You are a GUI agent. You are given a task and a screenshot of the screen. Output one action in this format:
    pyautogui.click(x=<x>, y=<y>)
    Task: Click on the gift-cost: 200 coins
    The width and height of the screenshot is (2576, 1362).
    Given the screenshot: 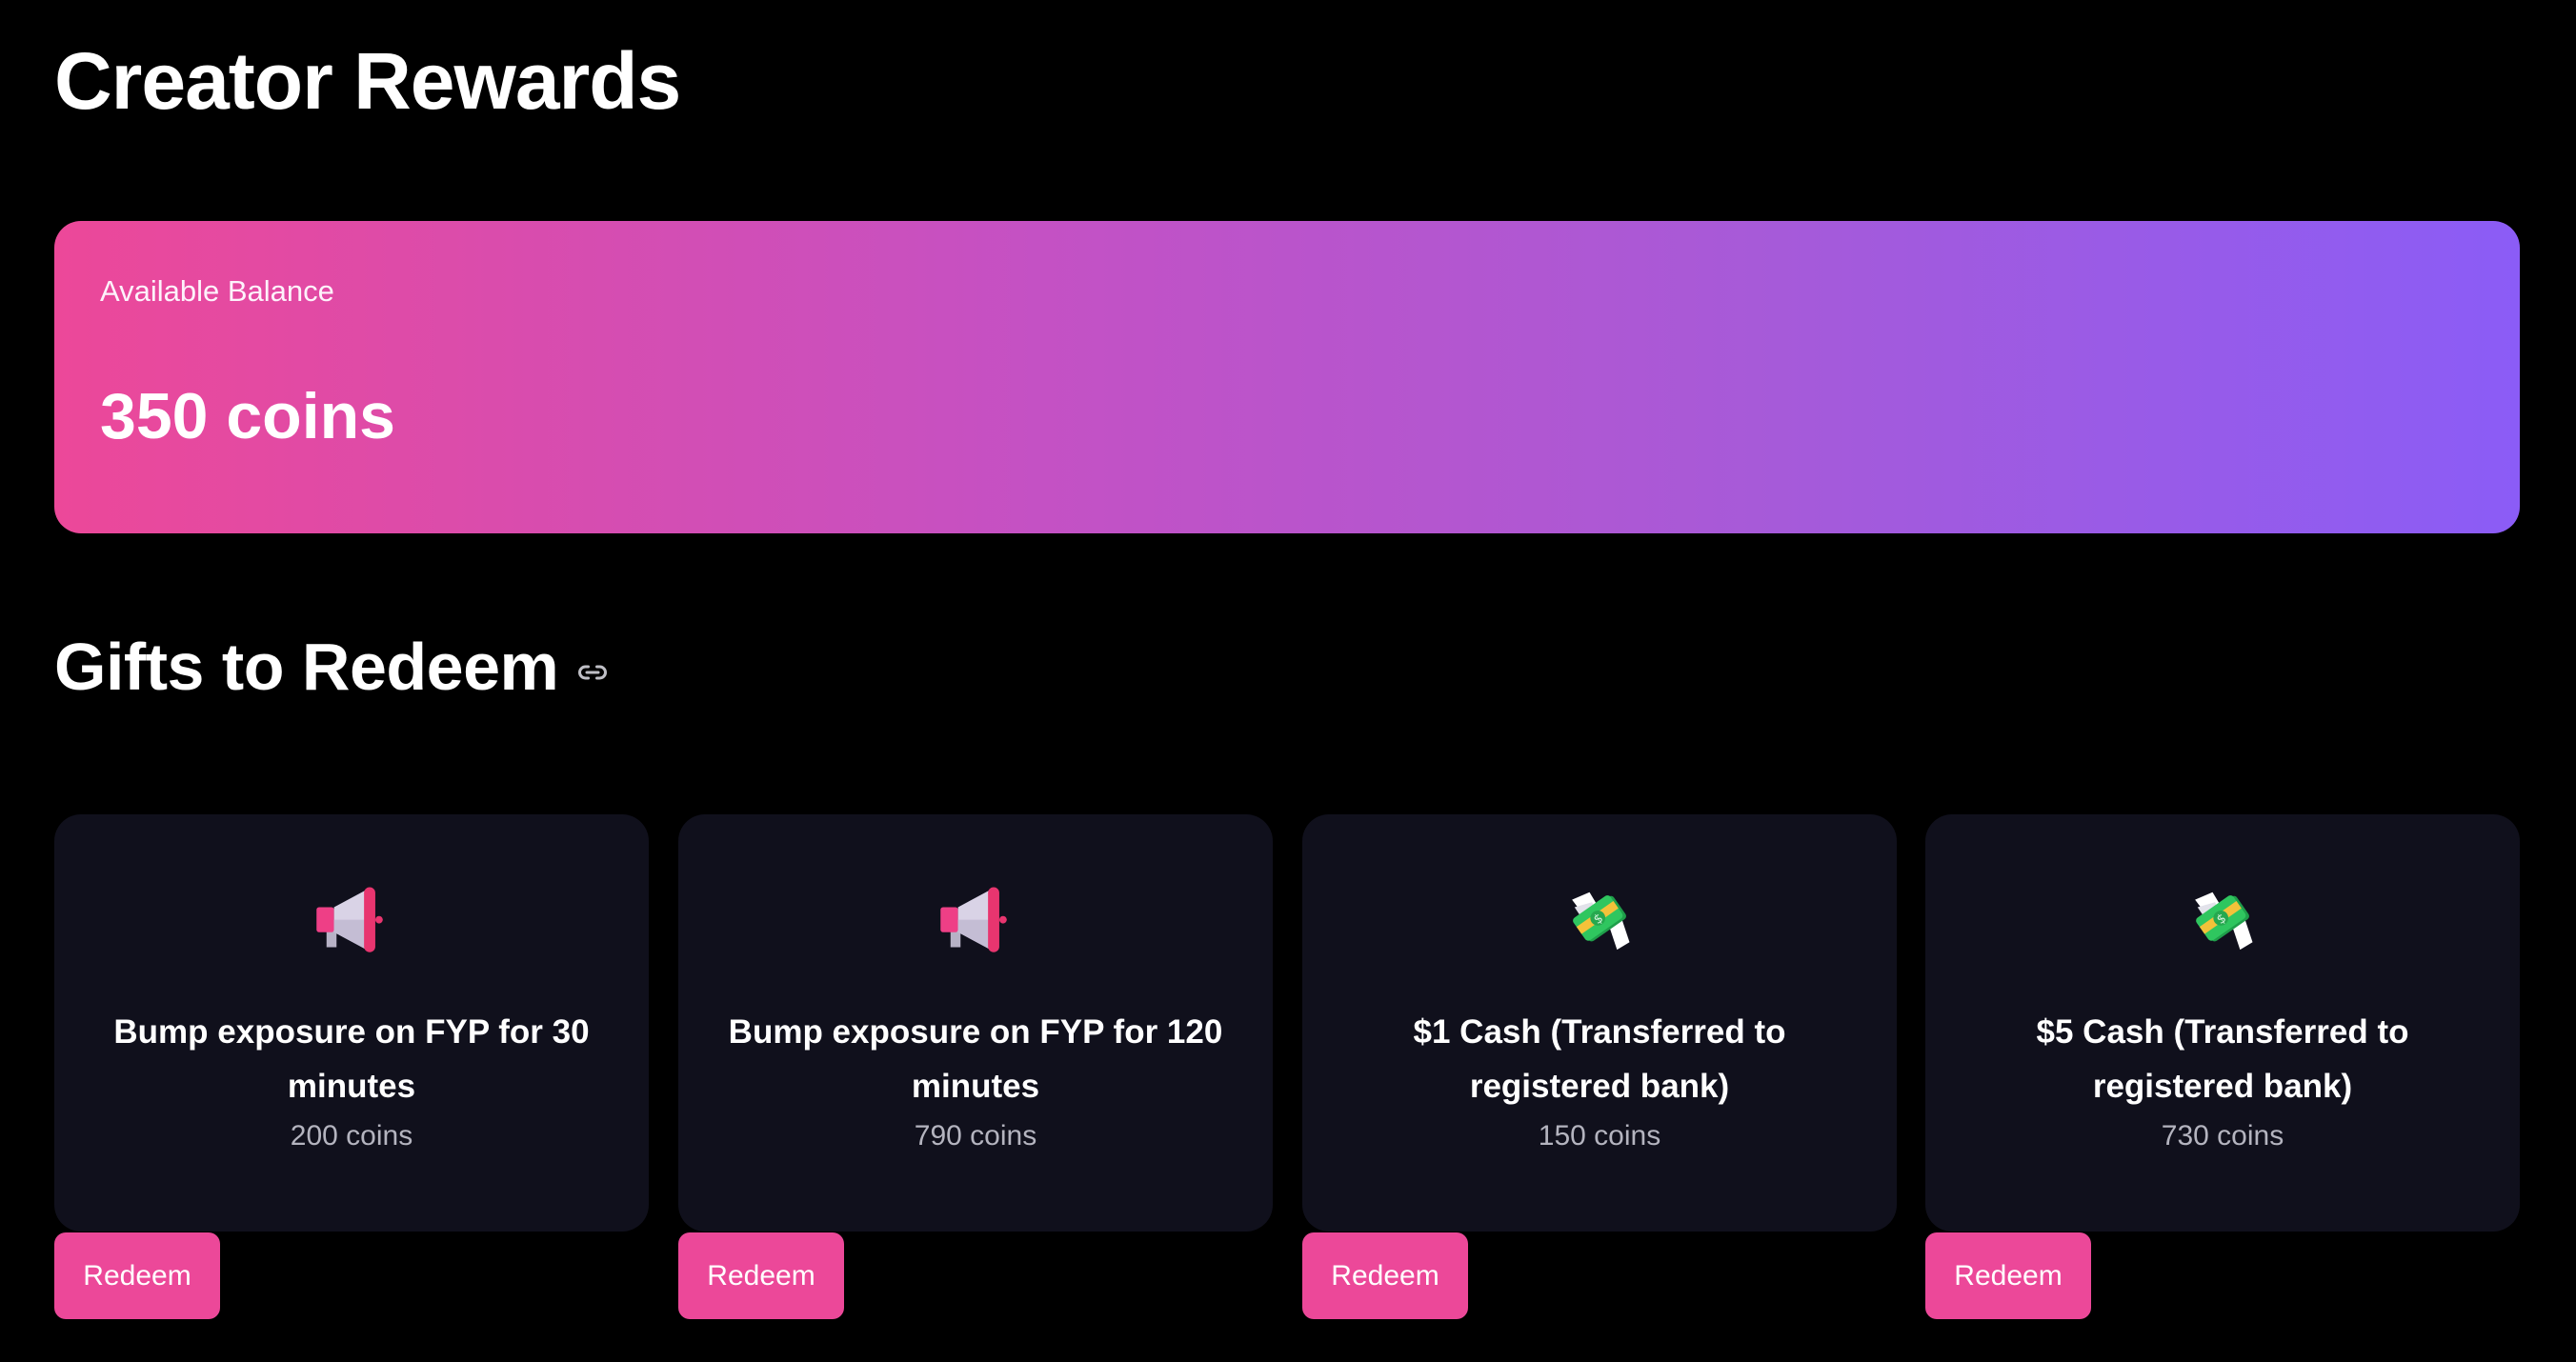 What is the action you would take?
    pyautogui.click(x=352, y=1136)
    